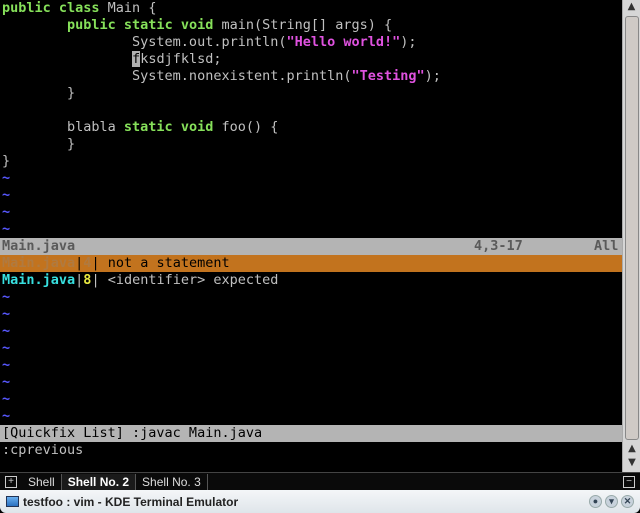 The height and width of the screenshot is (513, 640). What do you see at coordinates (99, 481) in the screenshot?
I see `tab-shell-2: Shell No. 2` at bounding box center [99, 481].